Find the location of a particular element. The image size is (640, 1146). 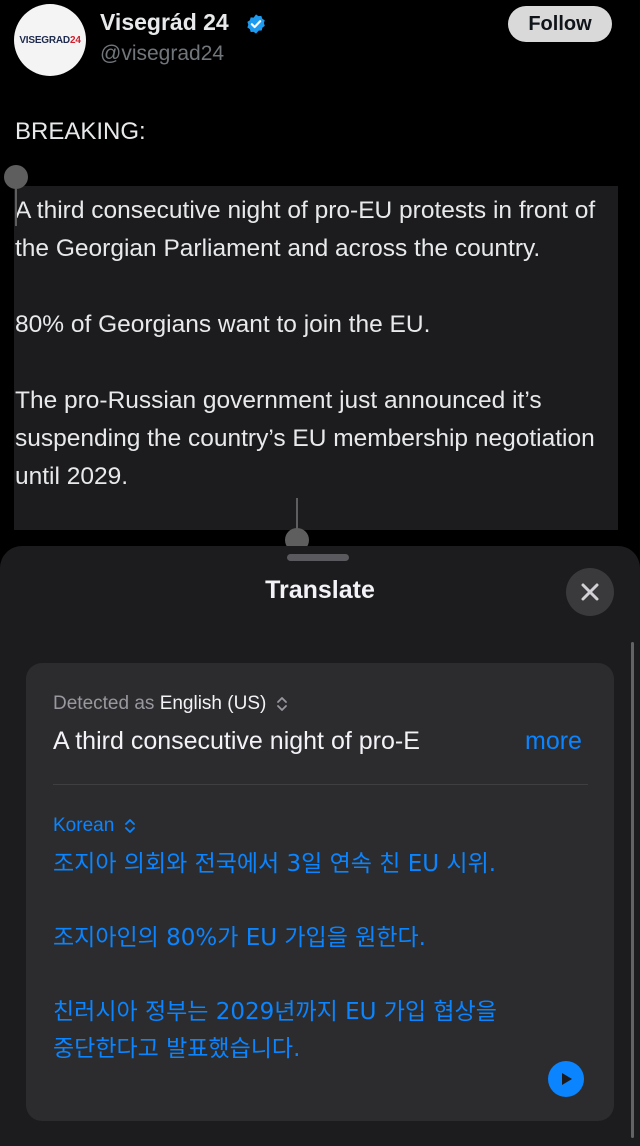

close-button is located at coordinates (590, 592).